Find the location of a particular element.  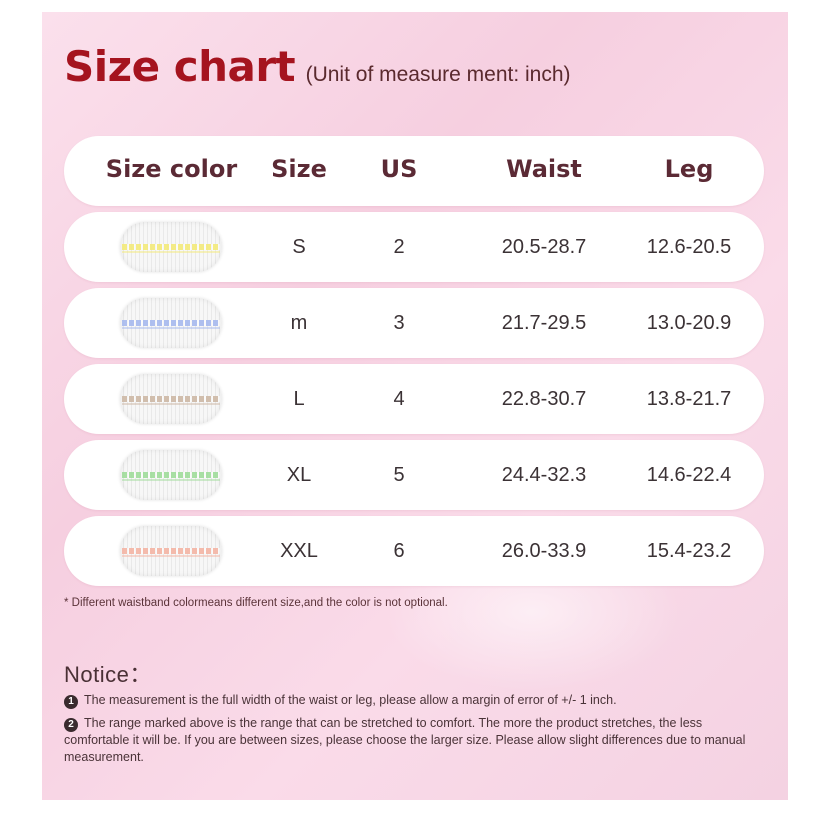

cell-size: XL is located at coordinates (299, 475).